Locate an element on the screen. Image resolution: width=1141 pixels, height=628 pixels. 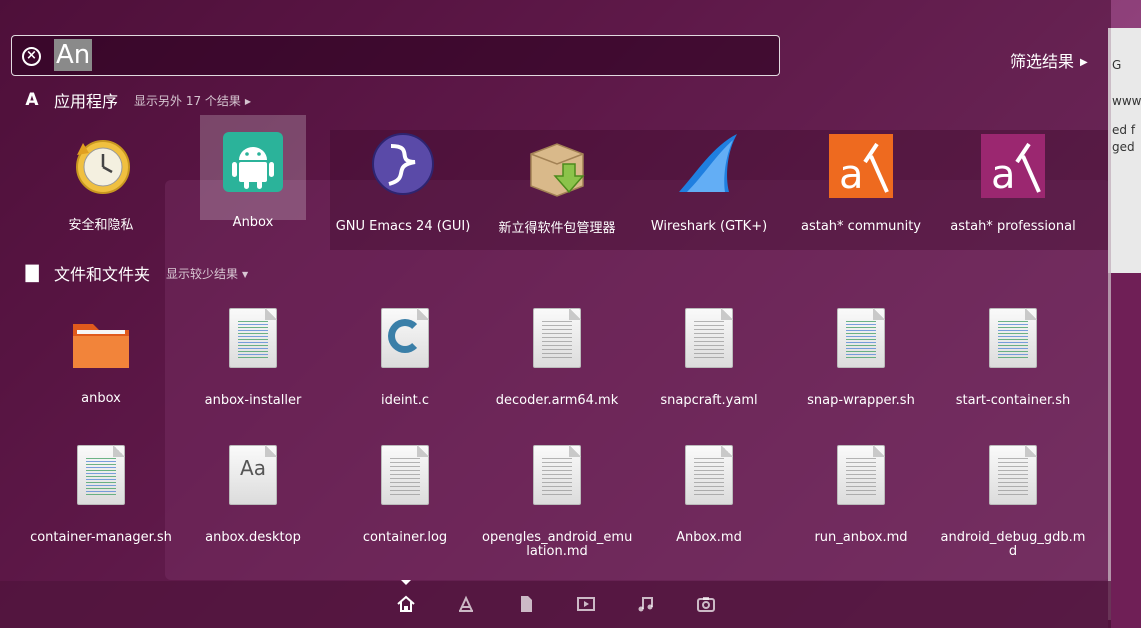
background-text: www is located at coordinates (1126, 101).